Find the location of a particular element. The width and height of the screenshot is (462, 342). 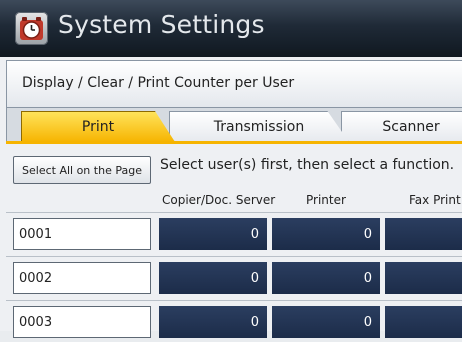

user-select-field: 0001 is located at coordinates (82, 234).